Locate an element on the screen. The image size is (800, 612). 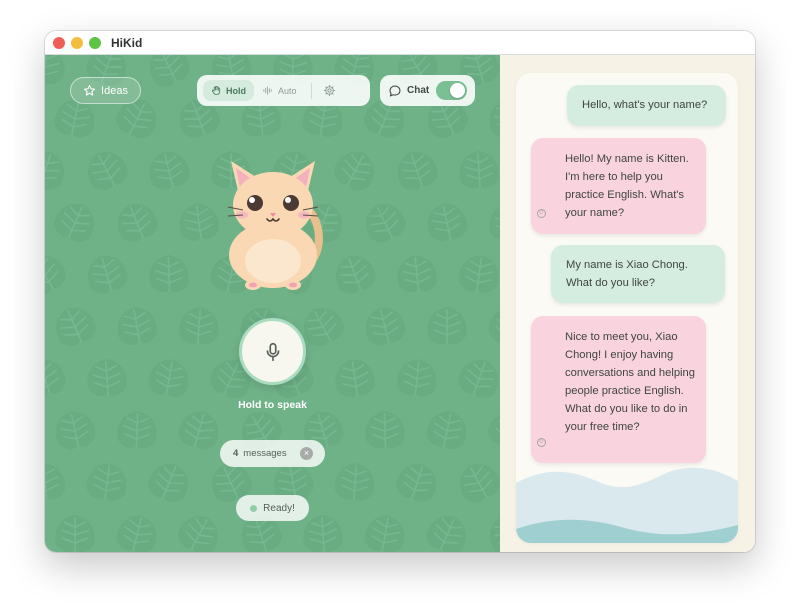
microphone-icon is located at coordinates (272, 351).